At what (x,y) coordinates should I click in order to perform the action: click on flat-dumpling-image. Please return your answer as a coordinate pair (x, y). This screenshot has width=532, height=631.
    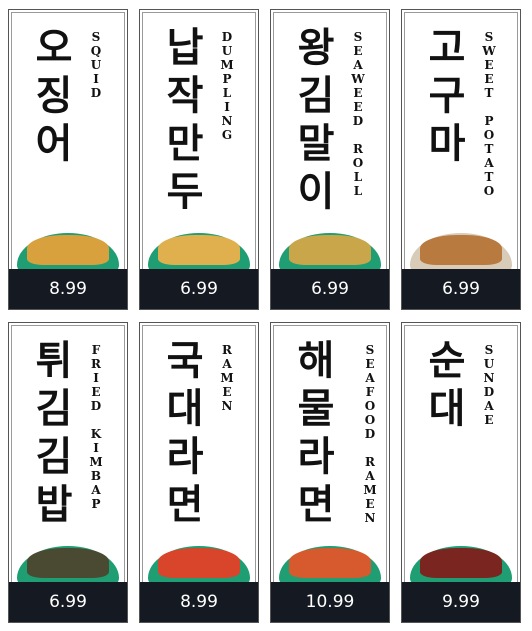
    Looking at the image, I should click on (199, 251).